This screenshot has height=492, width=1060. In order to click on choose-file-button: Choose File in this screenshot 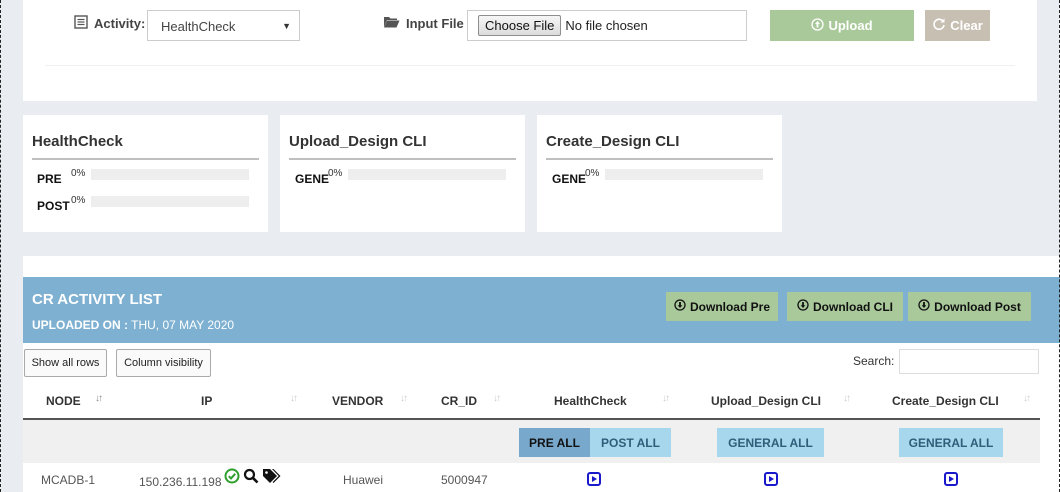, I will do `click(520, 25)`.